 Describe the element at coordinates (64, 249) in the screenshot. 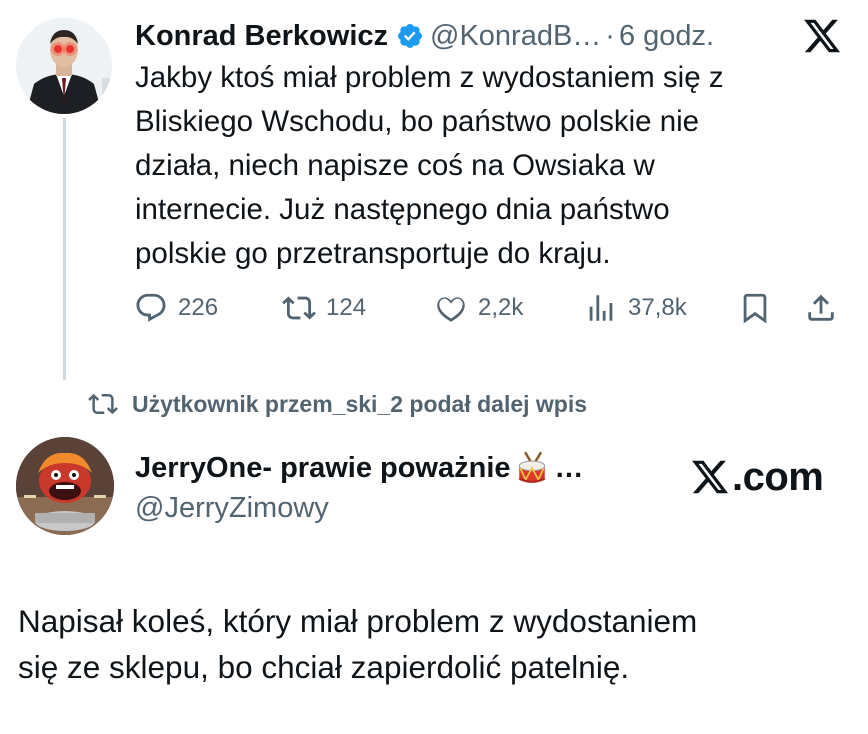

I see `thread-connector` at that location.